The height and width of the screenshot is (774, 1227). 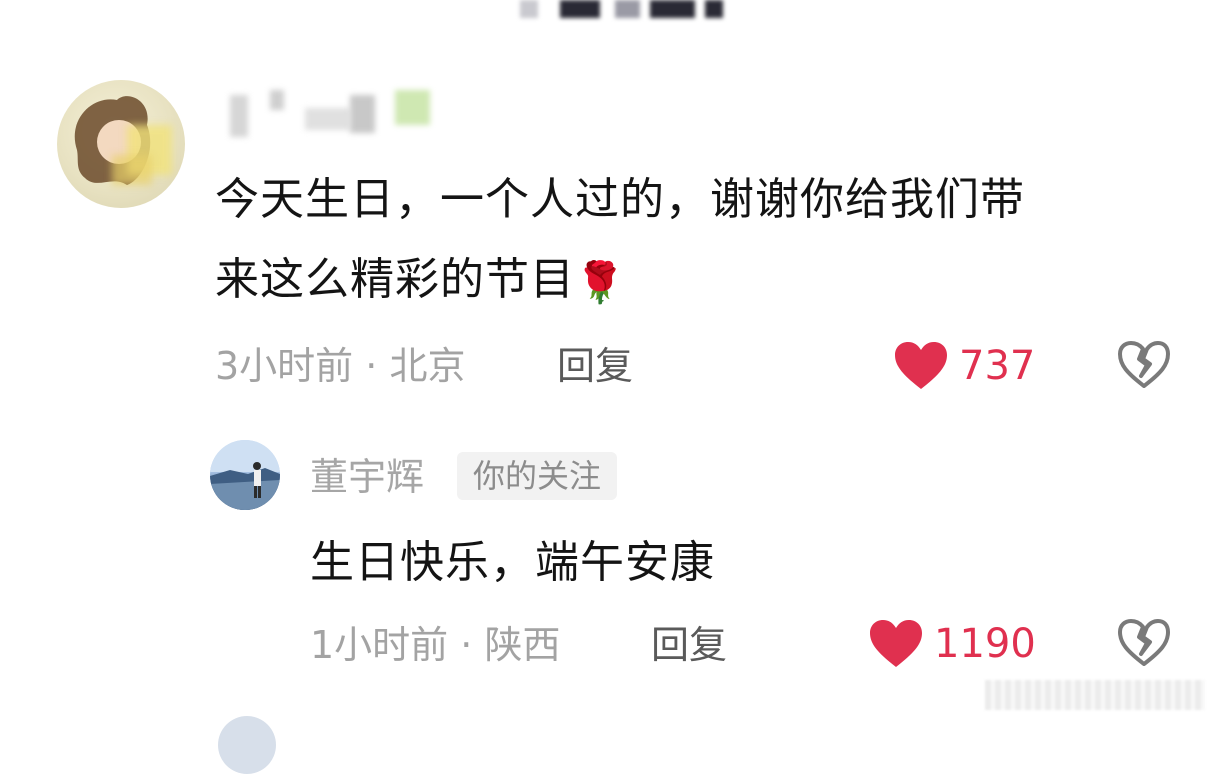 I want to click on reply-location: 陕西, so click(x=522, y=645).